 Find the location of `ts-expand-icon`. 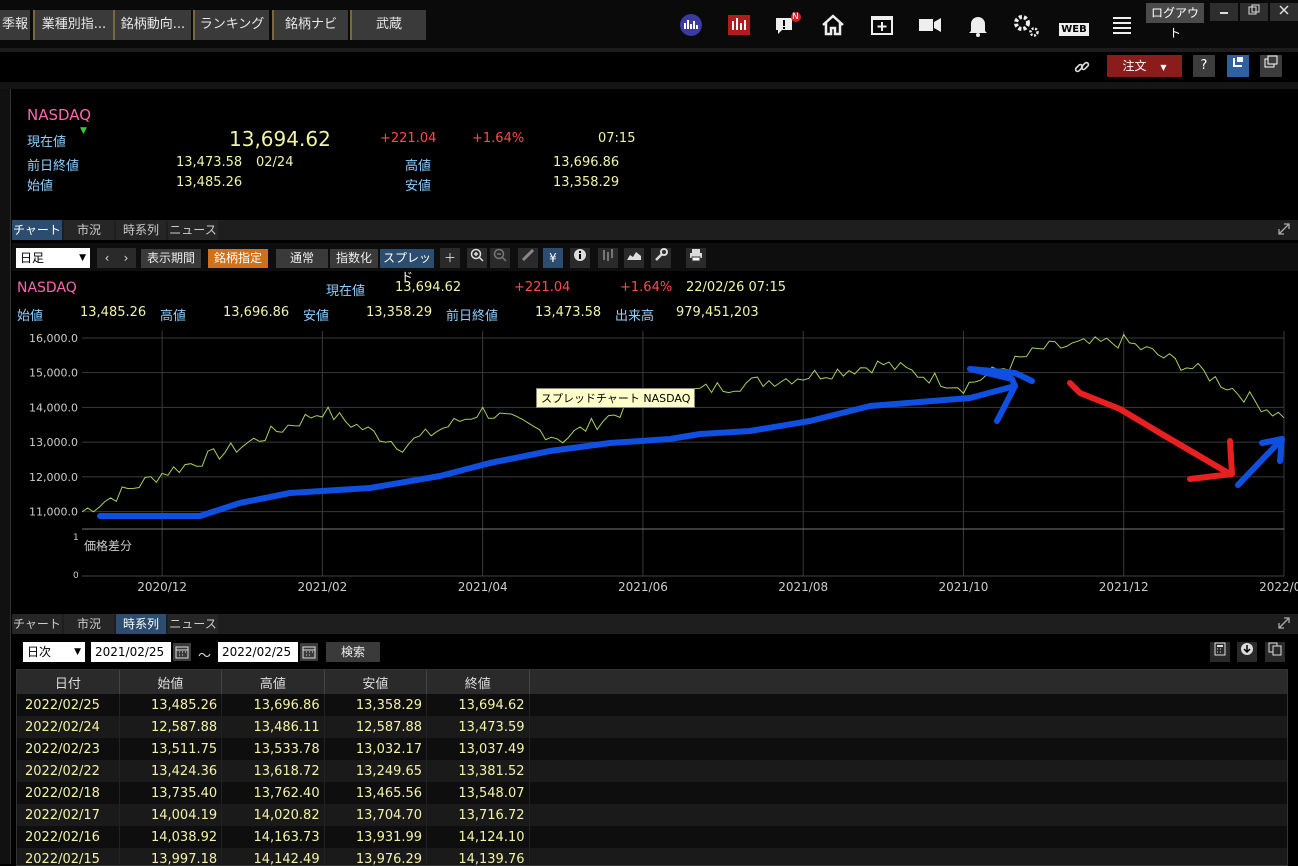

ts-expand-icon is located at coordinates (1284, 624).